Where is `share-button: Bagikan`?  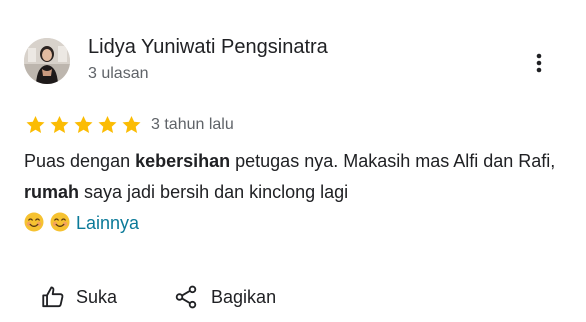
share-button: Bagikan is located at coordinates (224, 297).